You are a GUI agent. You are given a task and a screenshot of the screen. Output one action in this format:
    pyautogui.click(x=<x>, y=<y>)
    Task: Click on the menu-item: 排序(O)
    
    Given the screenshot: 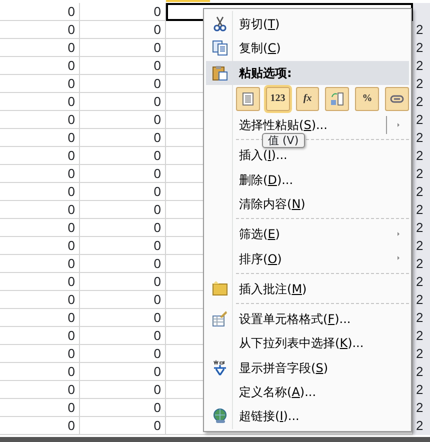 What is the action you would take?
    pyautogui.click(x=307, y=258)
    